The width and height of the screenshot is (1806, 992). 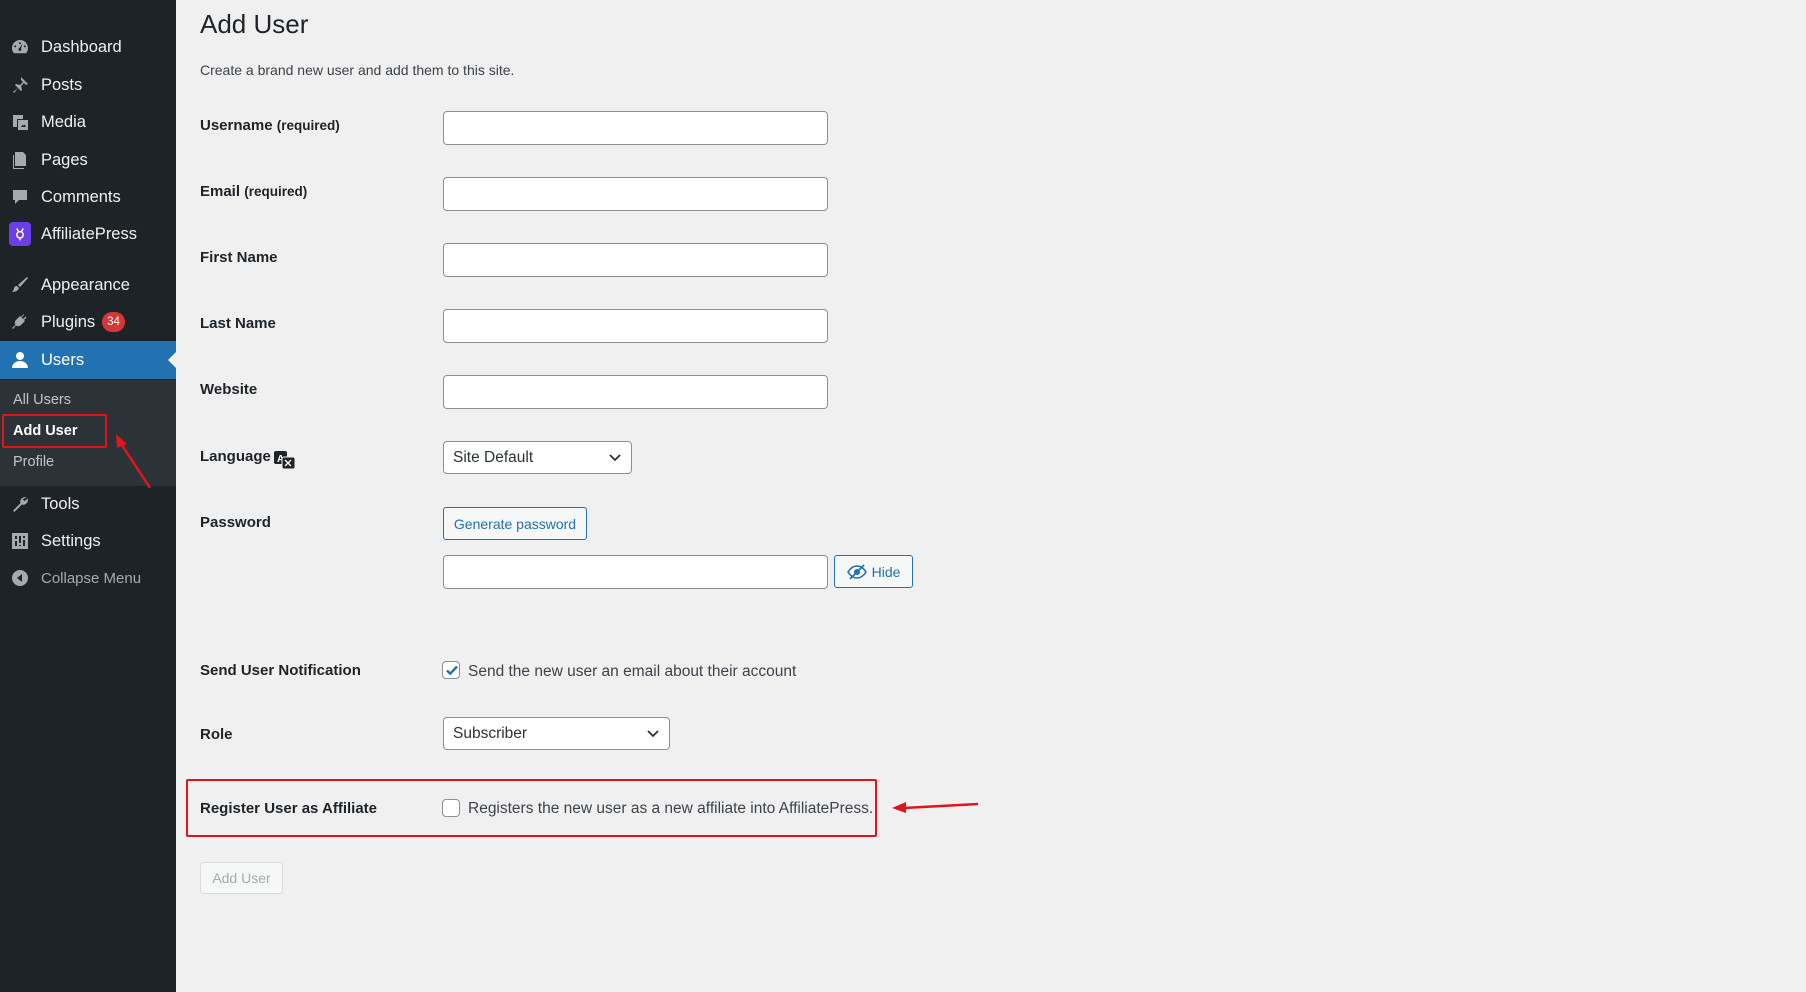 I want to click on email-label: Email (required), so click(x=254, y=191).